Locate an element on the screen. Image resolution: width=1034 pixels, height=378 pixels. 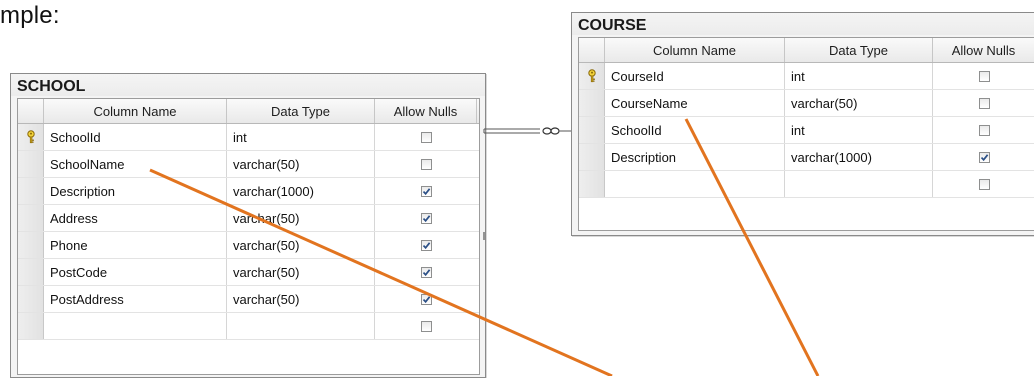
school-table-title: SCHOOL is located at coordinates (248, 85).